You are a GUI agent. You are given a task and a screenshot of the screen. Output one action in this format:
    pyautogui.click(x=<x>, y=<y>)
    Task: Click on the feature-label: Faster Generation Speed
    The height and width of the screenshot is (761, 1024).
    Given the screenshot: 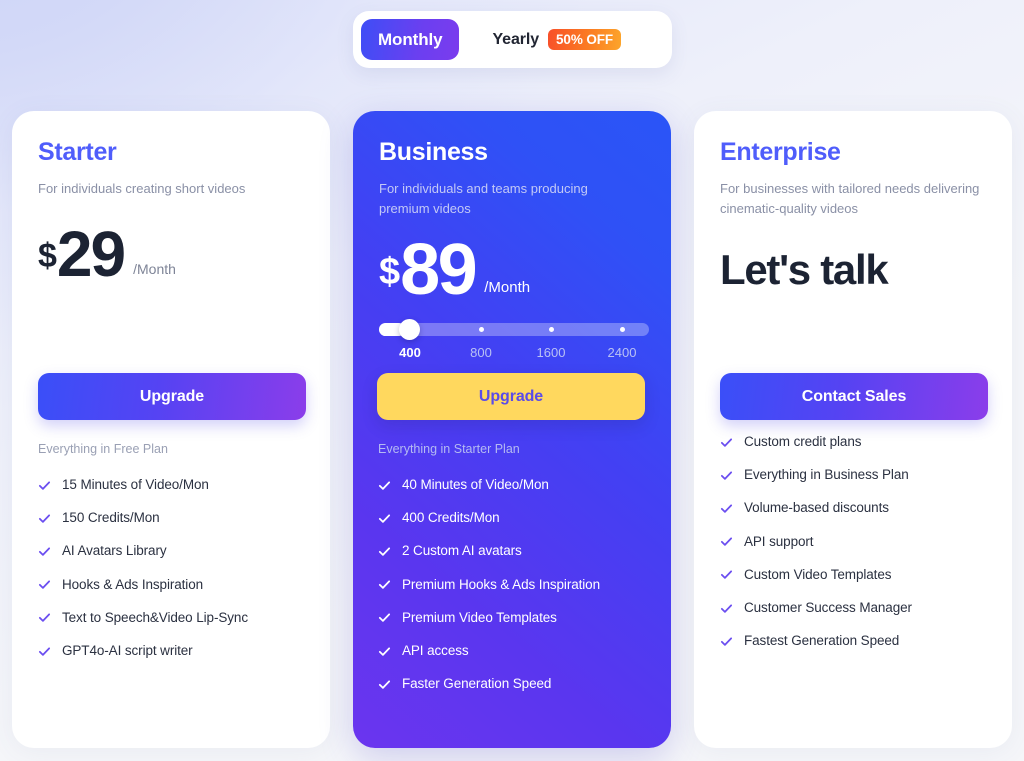 What is the action you would take?
    pyautogui.click(x=477, y=684)
    